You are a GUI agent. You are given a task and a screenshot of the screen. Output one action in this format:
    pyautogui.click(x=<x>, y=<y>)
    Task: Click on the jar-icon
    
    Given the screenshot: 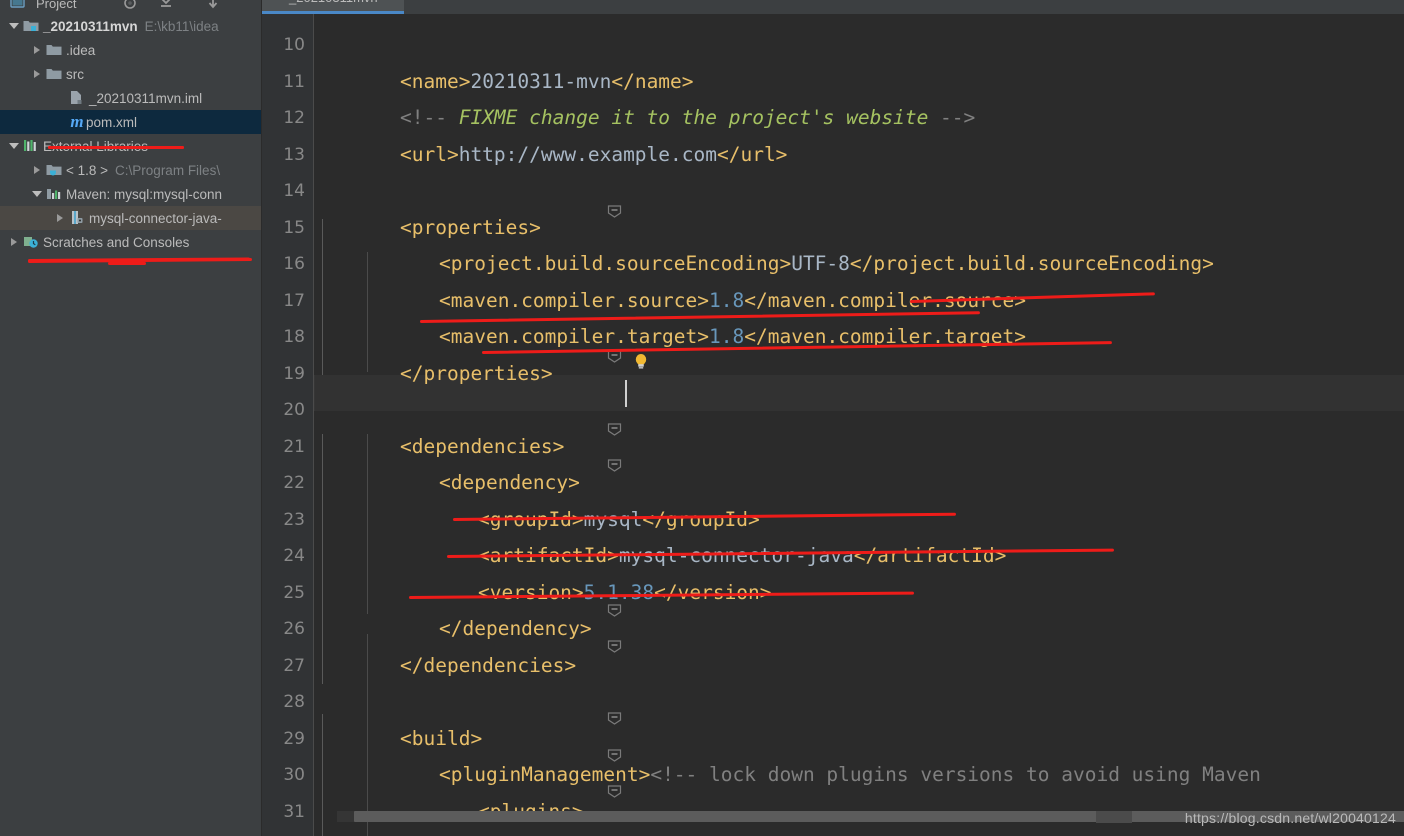 What is the action you would take?
    pyautogui.click(x=77, y=218)
    